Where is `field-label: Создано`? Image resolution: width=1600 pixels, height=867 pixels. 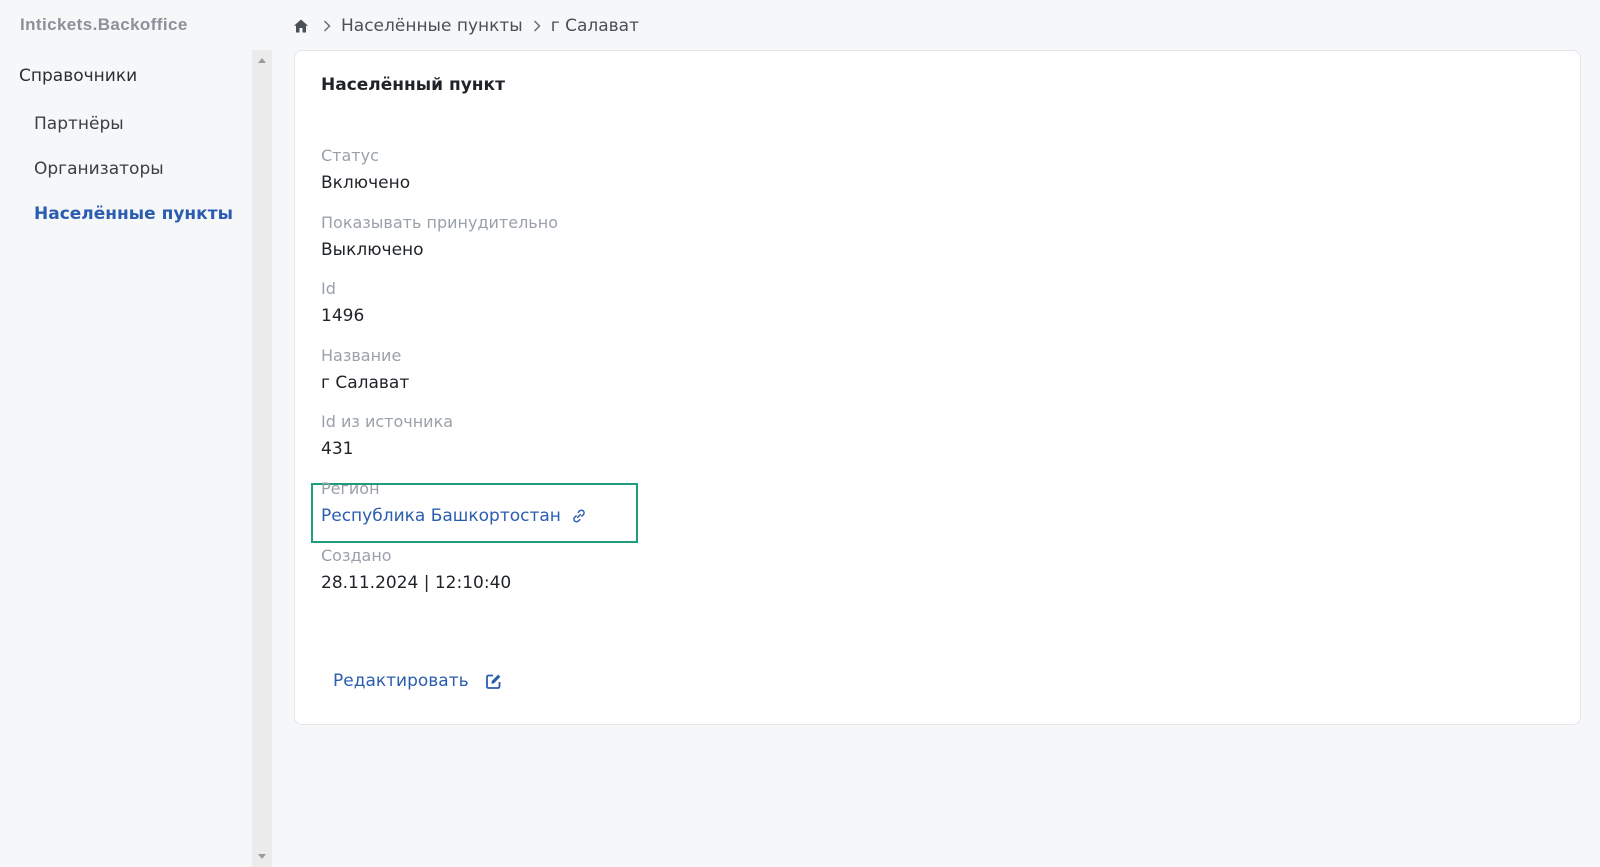 field-label: Создано is located at coordinates (356, 555).